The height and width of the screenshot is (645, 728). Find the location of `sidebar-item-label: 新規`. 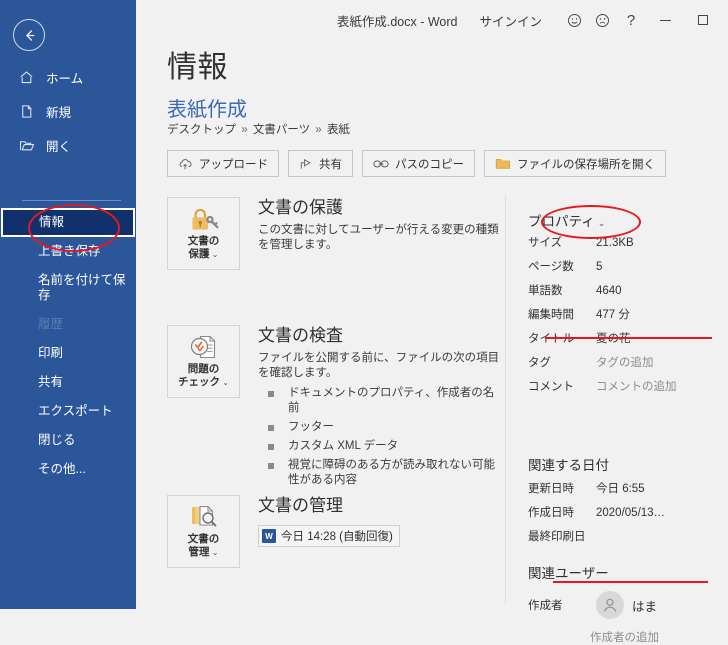

sidebar-item-label: 新規 is located at coordinates (59, 112).